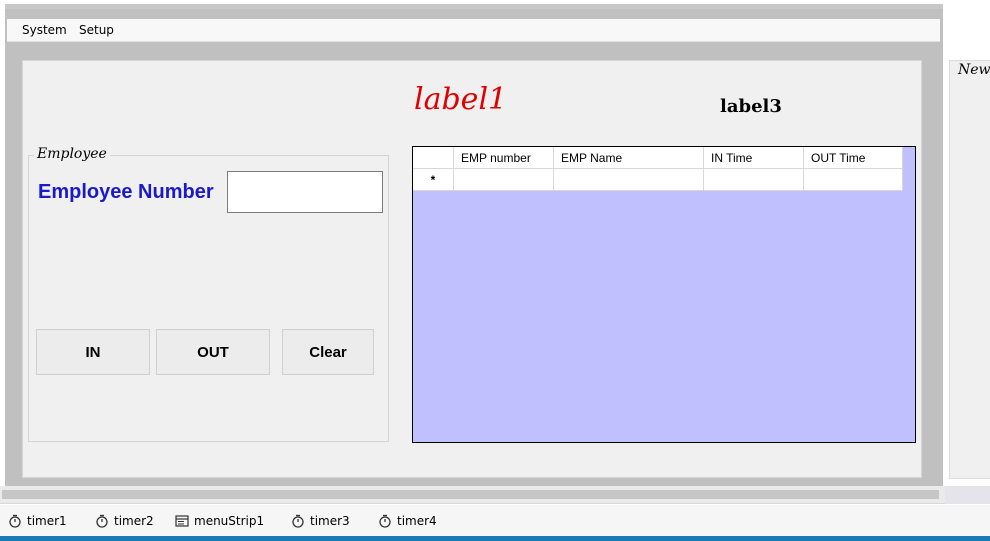 This screenshot has height=541, width=990. What do you see at coordinates (974, 70) in the screenshot?
I see `side-group-title: New` at bounding box center [974, 70].